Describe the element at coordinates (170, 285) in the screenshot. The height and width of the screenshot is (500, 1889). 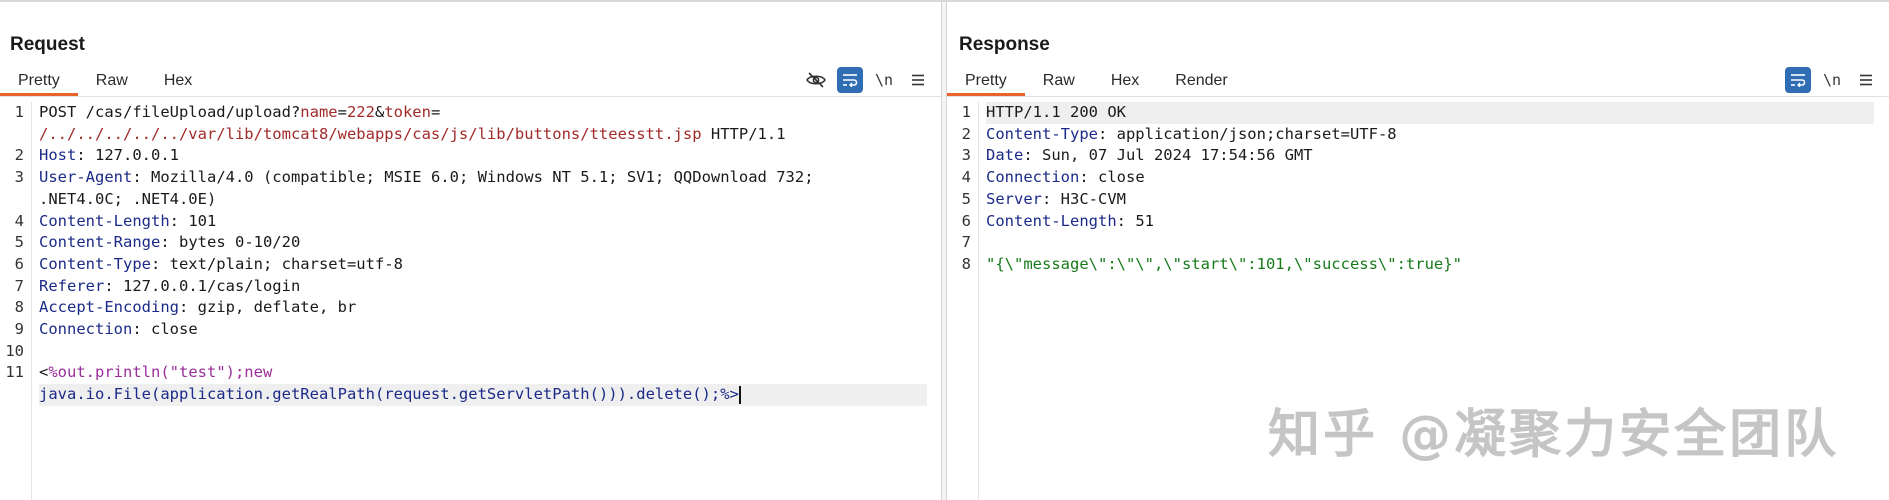
I see `request-line: Referer: 127.0.0.1/cas/login` at that location.